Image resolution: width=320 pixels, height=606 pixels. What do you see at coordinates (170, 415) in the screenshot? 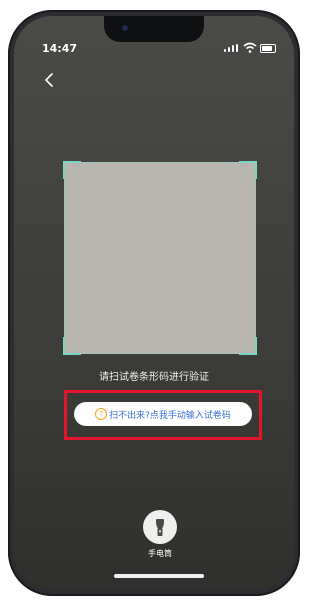
I see `manual-entry-label: 扫不出来?点我手动输入试卷码` at bounding box center [170, 415].